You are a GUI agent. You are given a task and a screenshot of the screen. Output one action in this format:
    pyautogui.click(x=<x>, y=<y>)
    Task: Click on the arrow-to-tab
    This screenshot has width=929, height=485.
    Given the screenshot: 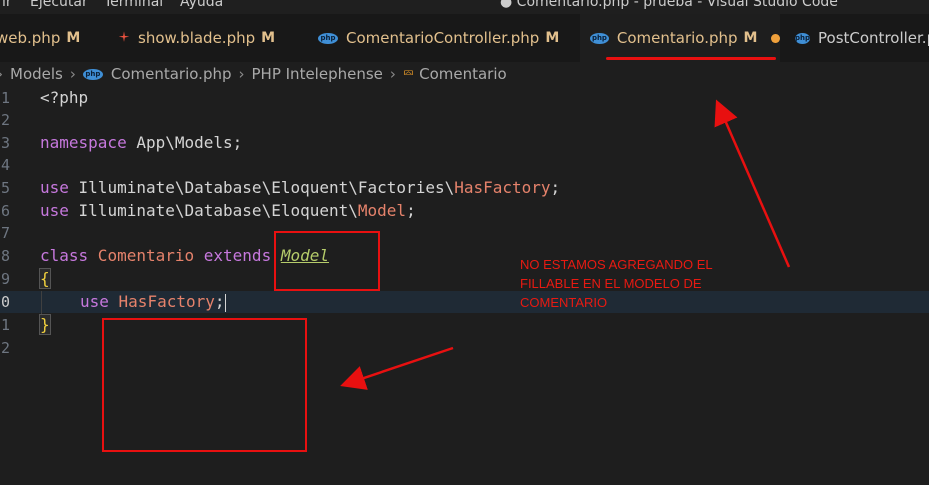 What is the action you would take?
    pyautogui.click(x=752, y=183)
    